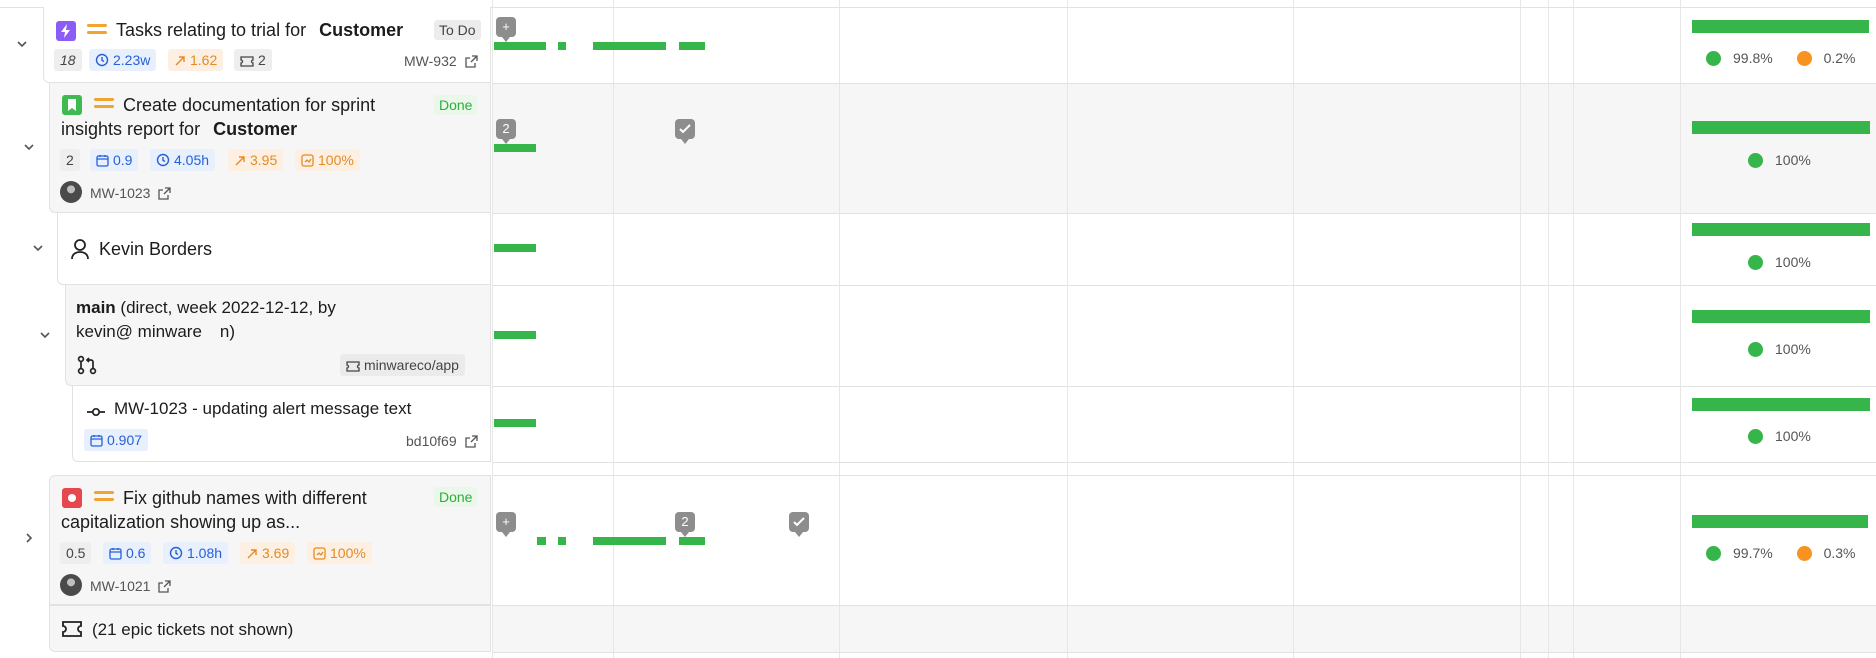 Image resolution: width=1876 pixels, height=658 pixels. I want to click on person-card: Kevin Borders, so click(274, 249).